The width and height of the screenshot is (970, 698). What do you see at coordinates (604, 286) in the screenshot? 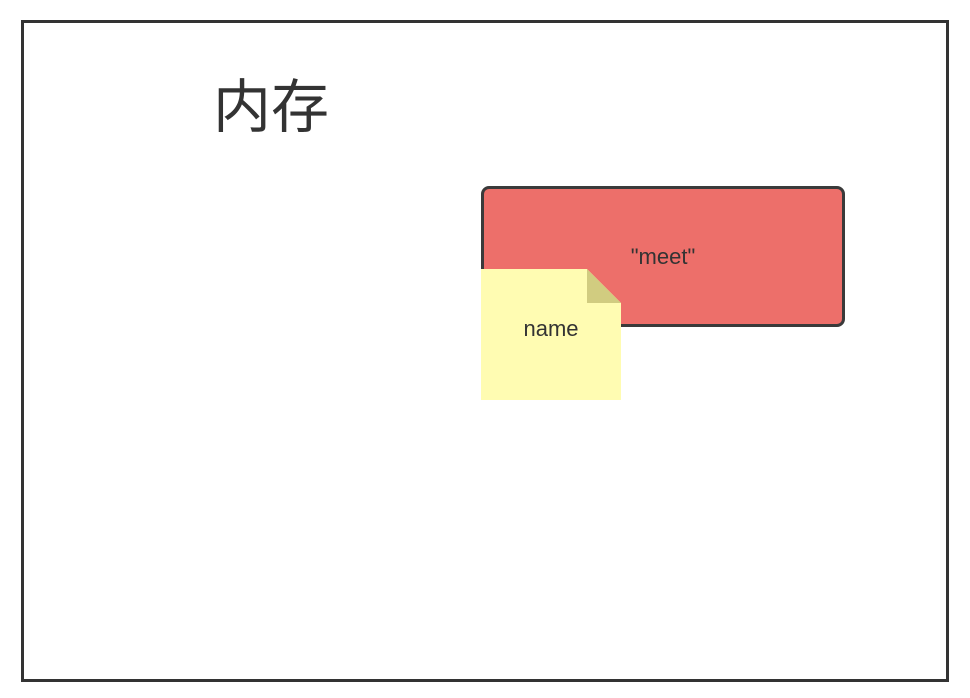
I see `sticky-note-fold` at bounding box center [604, 286].